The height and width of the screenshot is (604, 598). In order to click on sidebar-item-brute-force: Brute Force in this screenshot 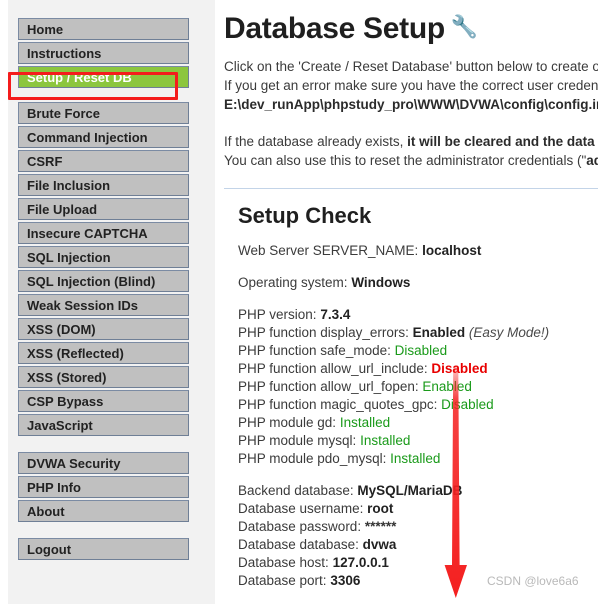, I will do `click(103, 113)`.